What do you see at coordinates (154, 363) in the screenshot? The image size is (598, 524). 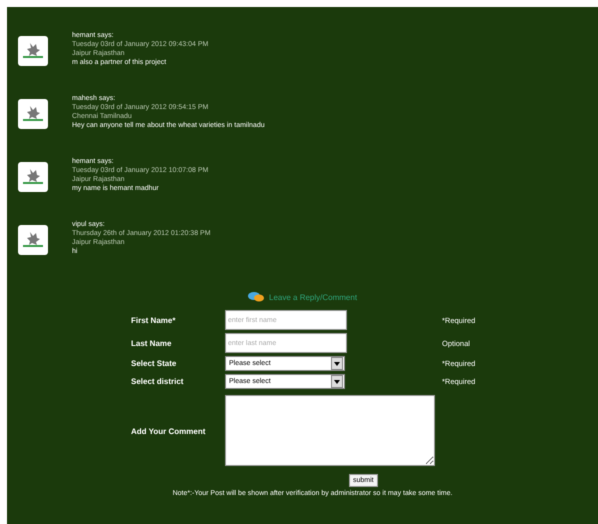 I see `field-label: Select State` at bounding box center [154, 363].